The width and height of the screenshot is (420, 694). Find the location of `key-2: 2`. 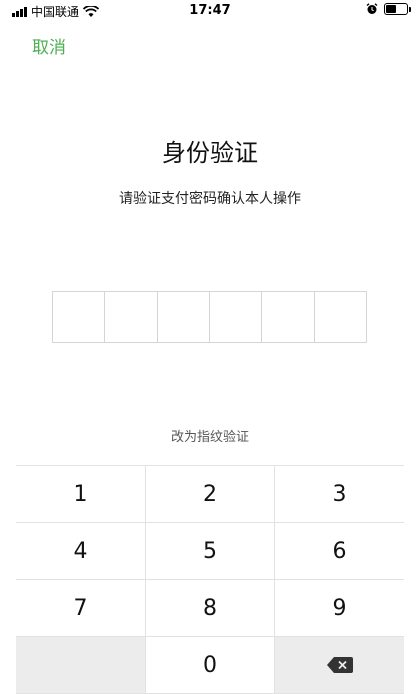

key-2: 2 is located at coordinates (210, 494).